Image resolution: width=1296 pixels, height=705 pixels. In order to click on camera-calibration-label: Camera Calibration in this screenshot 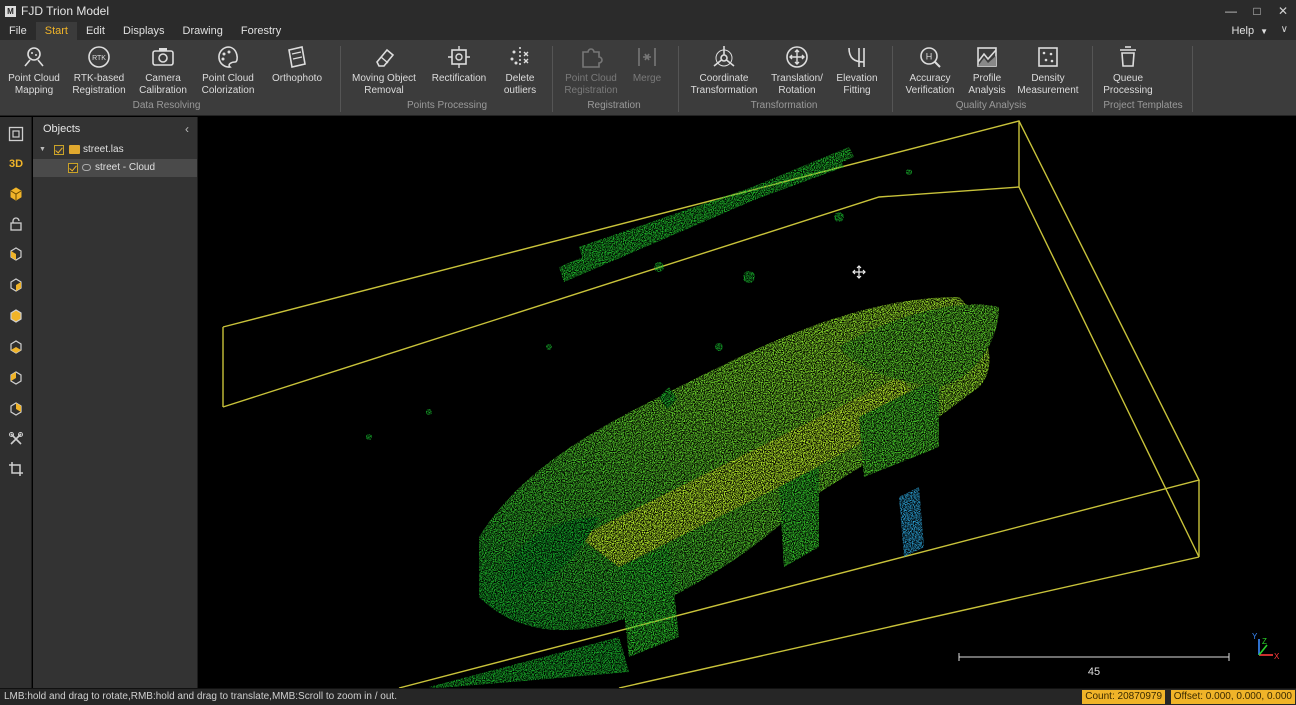, I will do `click(163, 84)`.